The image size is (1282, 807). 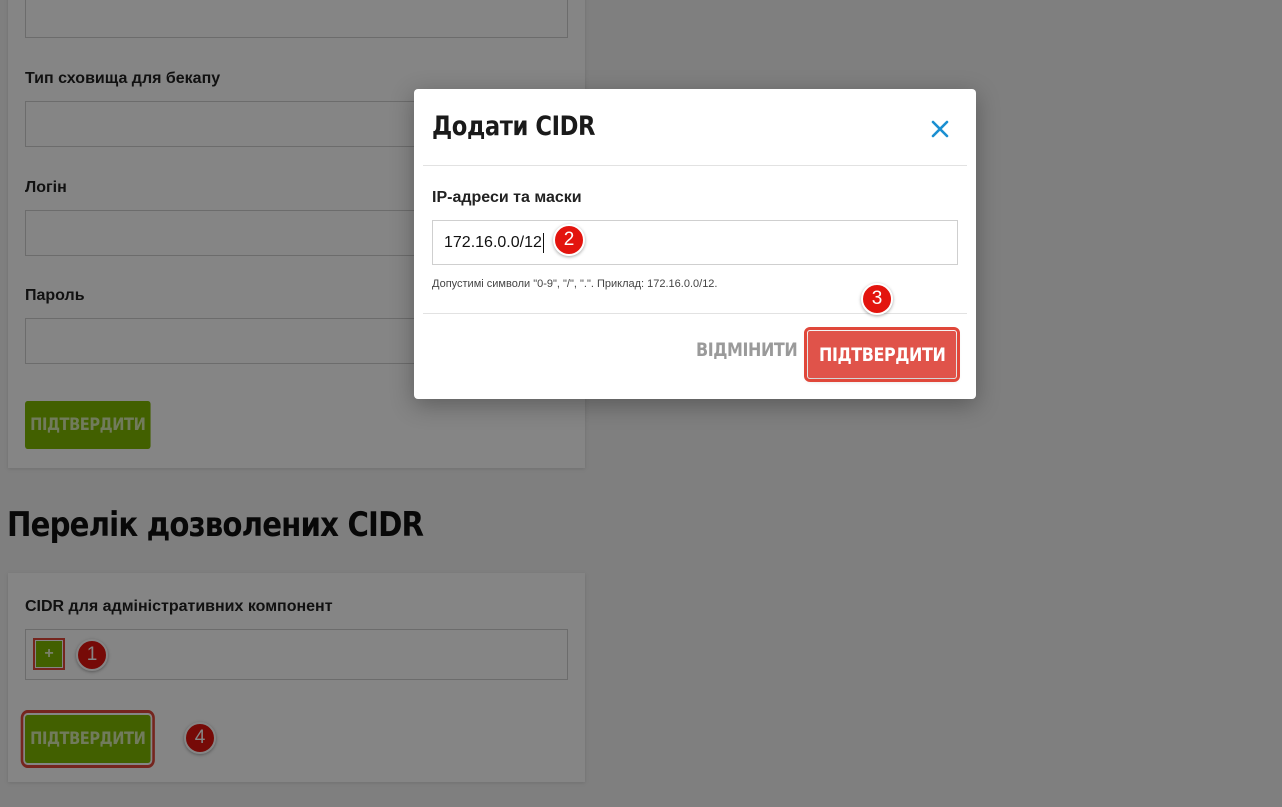 What do you see at coordinates (543, 242) in the screenshot?
I see `text-caret` at bounding box center [543, 242].